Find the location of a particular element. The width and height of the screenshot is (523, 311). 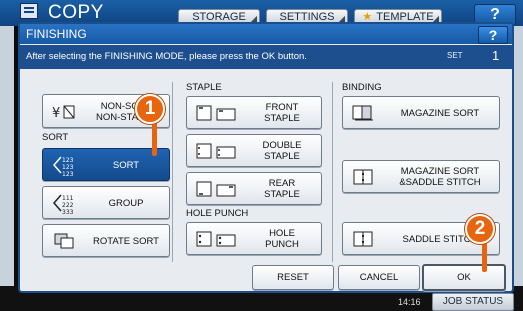

rotate-sort-button: ROTATE SORT is located at coordinates (106, 240).